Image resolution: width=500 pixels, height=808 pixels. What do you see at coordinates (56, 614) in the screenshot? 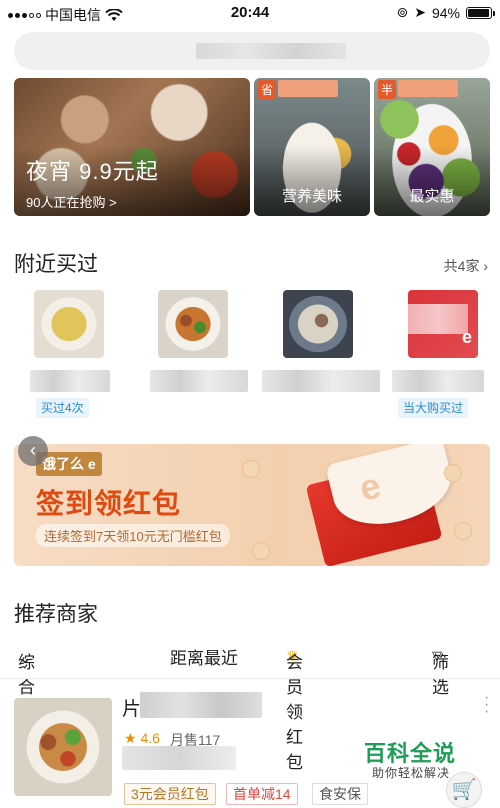
I see `recommend-title: 推荐商家` at bounding box center [56, 614].